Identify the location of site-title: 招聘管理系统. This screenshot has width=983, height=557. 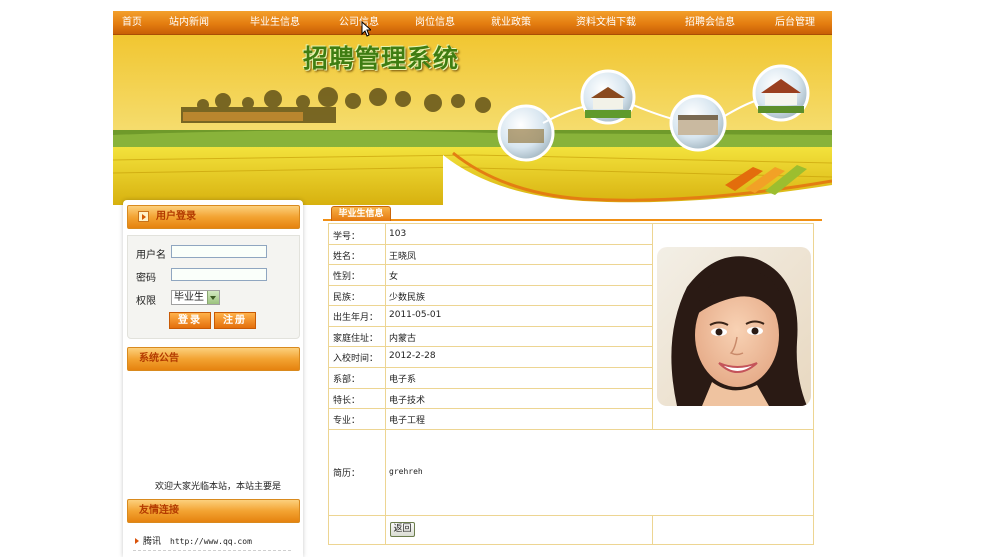
(381, 58).